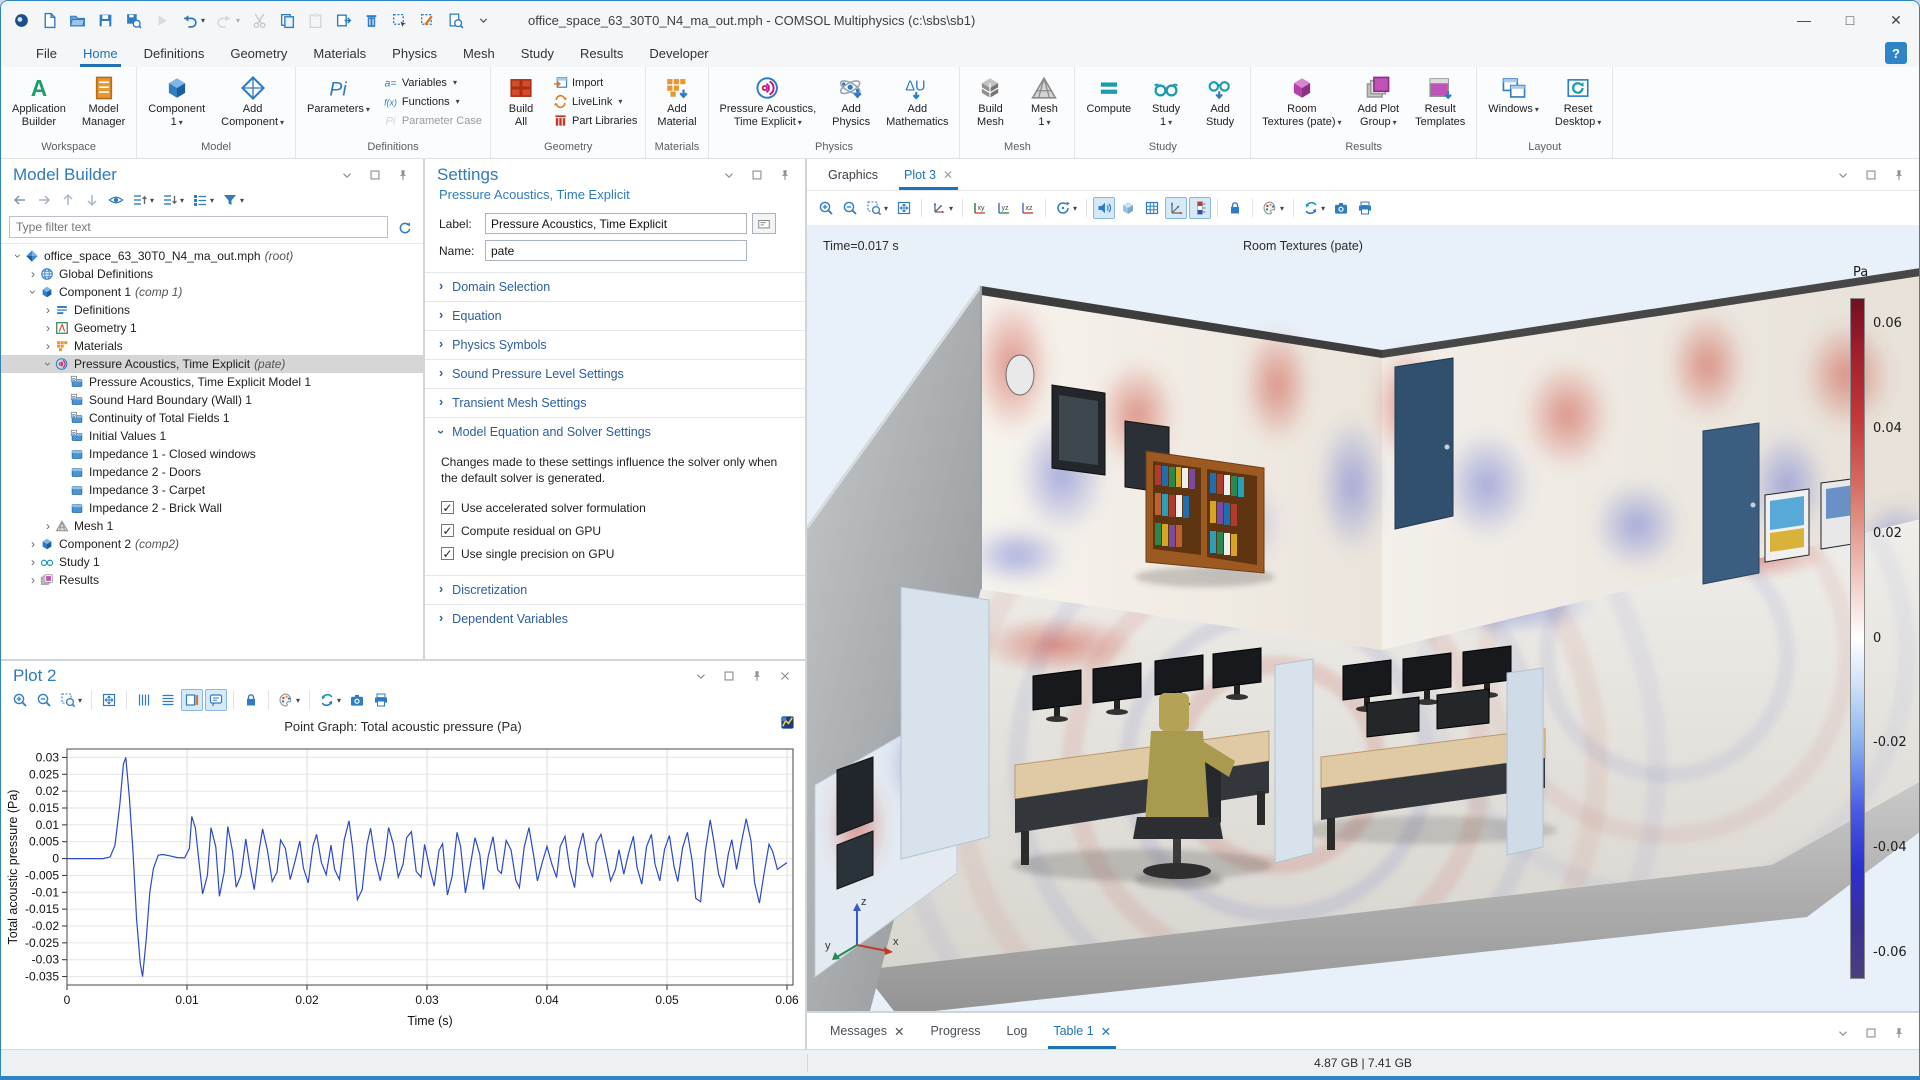  What do you see at coordinates (1804, 20) in the screenshot?
I see `minimize-button: —` at bounding box center [1804, 20].